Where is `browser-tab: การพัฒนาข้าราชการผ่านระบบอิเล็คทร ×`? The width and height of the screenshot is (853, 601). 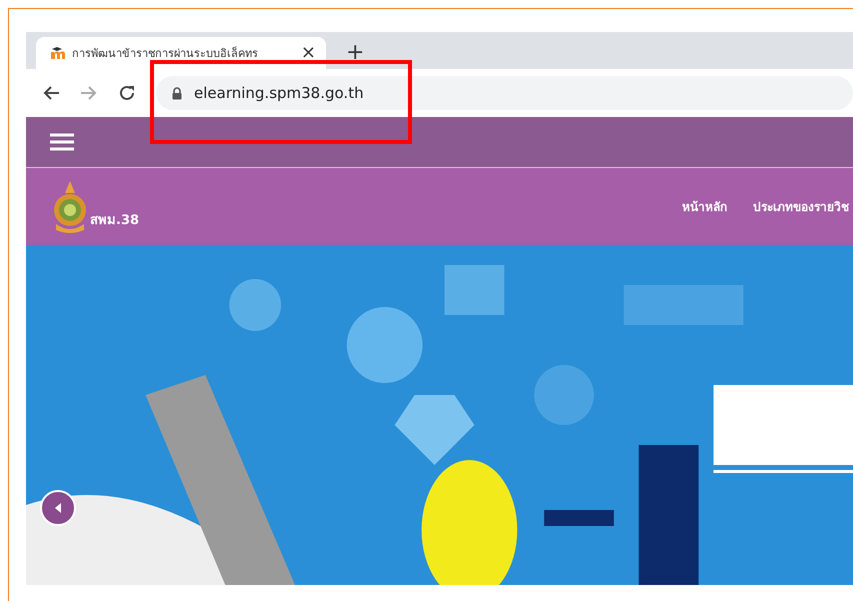
browser-tab: การพัฒนาข้าราชการผ่านระบบอิเล็คทร × is located at coordinates (181, 53).